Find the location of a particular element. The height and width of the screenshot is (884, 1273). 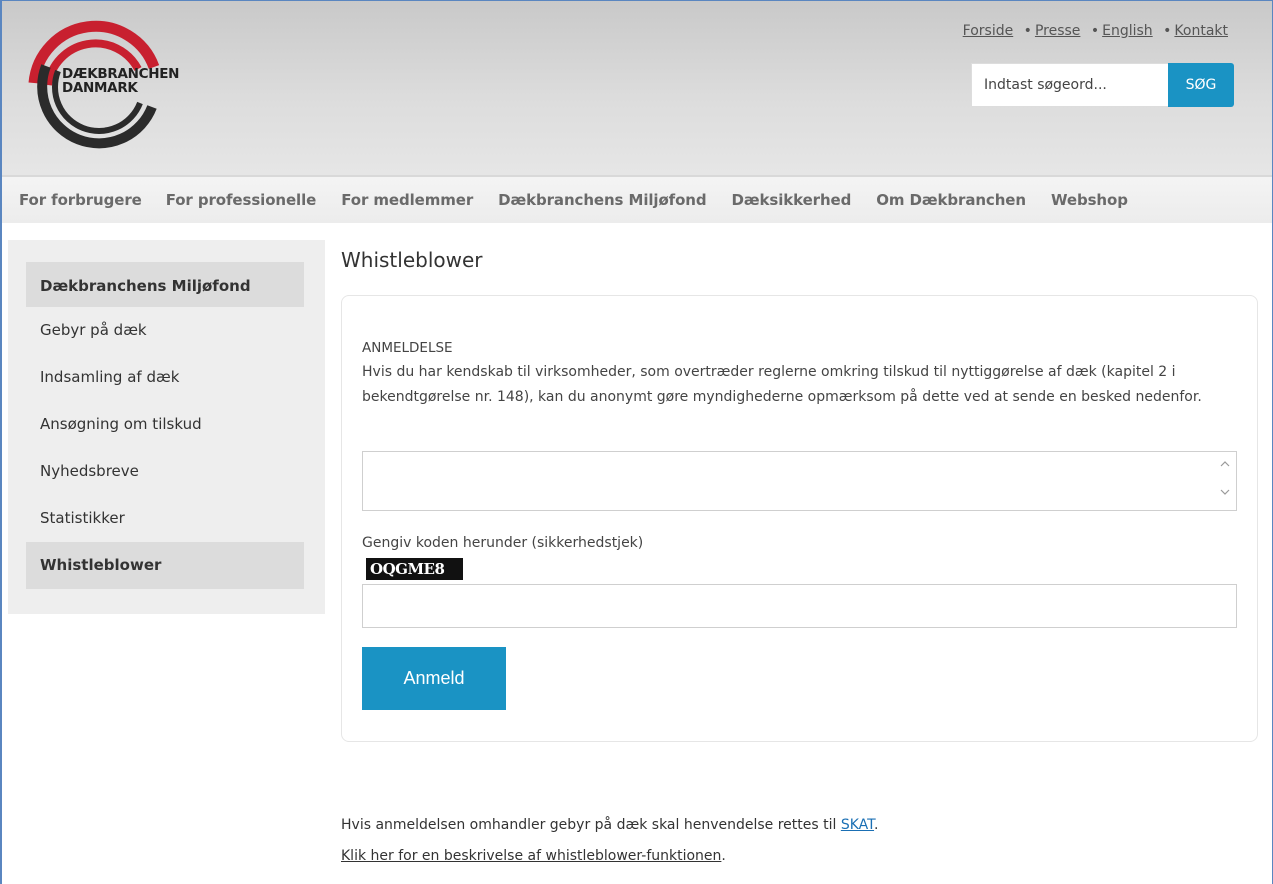

sidebar-item-gebyr: Gebyr på dæk is located at coordinates (165, 330).